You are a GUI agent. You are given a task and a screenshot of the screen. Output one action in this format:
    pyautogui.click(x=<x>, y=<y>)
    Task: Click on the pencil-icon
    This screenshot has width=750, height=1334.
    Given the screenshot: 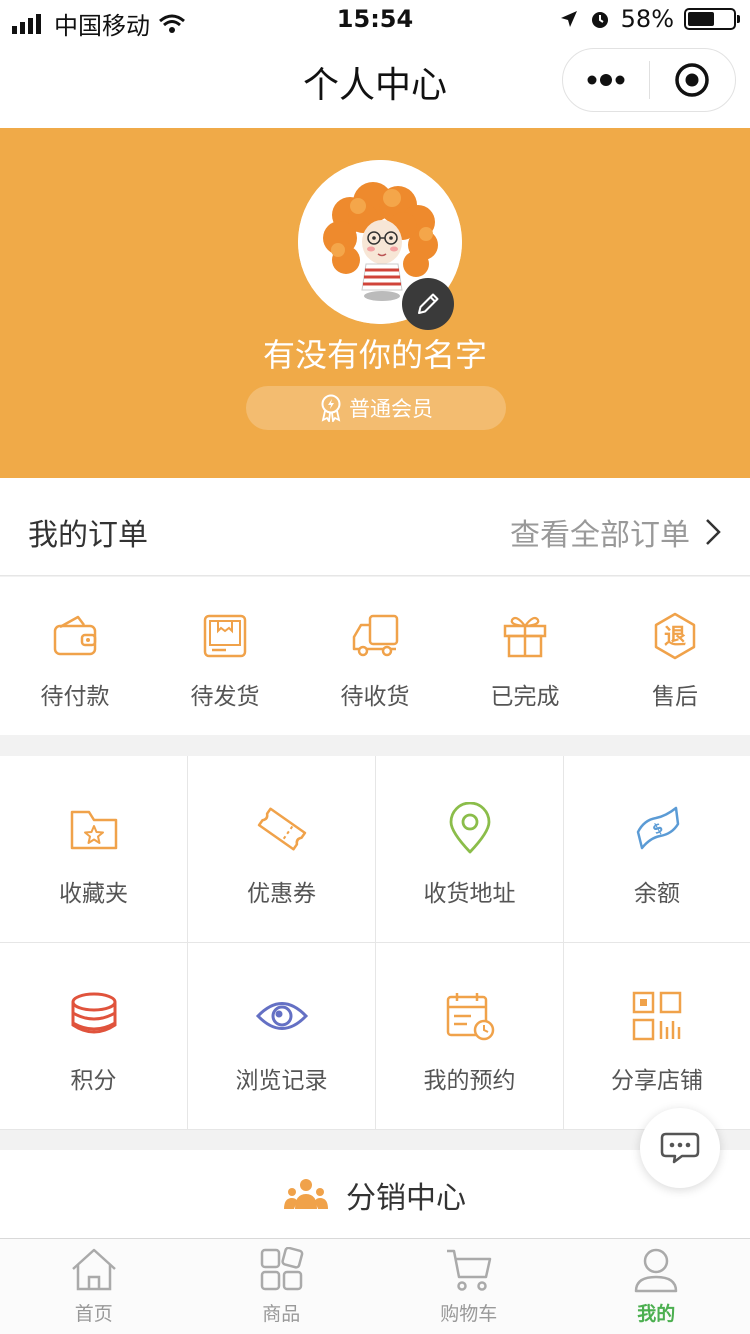 What is the action you would take?
    pyautogui.click(x=428, y=303)
    